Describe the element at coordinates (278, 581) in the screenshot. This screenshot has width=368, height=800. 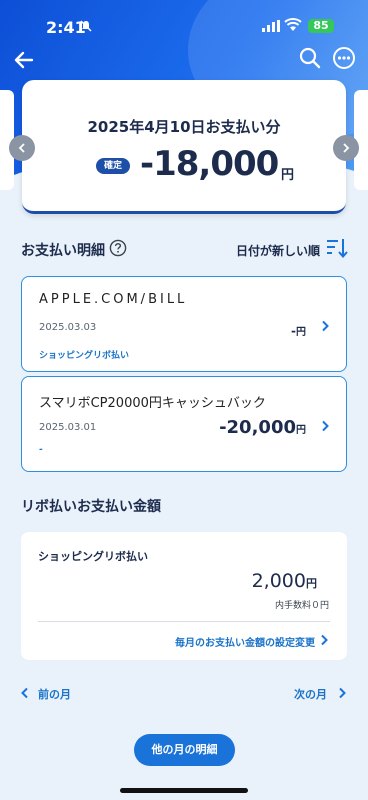
I see `revolving-amount-value: 2,000` at that location.